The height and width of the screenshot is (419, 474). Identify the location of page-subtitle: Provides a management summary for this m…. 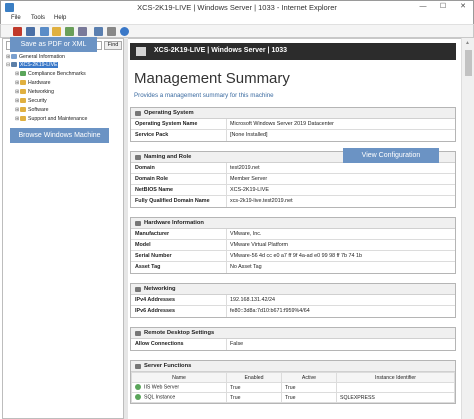
(204, 95).